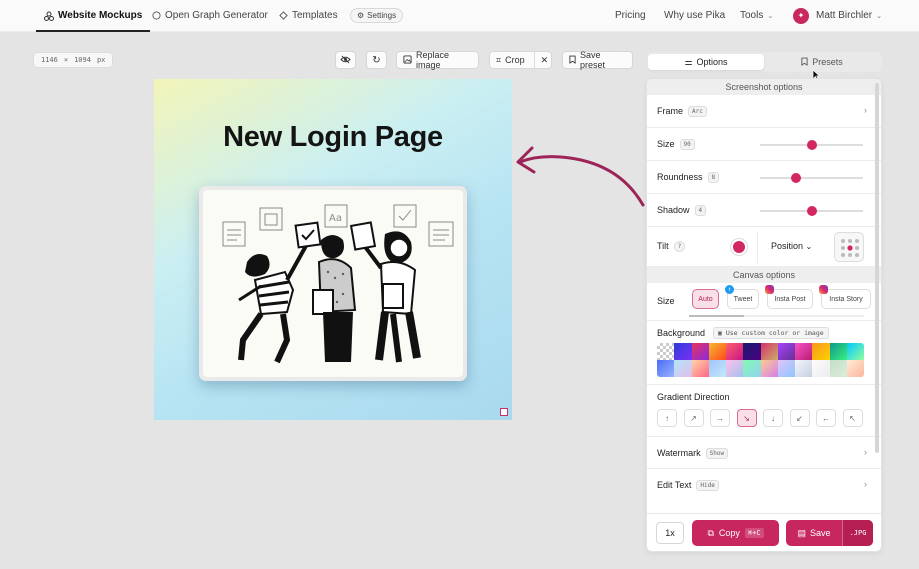 Image resolution: width=919 pixels, height=569 pixels. Describe the element at coordinates (764, 453) in the screenshot. I see `watermark-row: Watermark Show ›` at that location.